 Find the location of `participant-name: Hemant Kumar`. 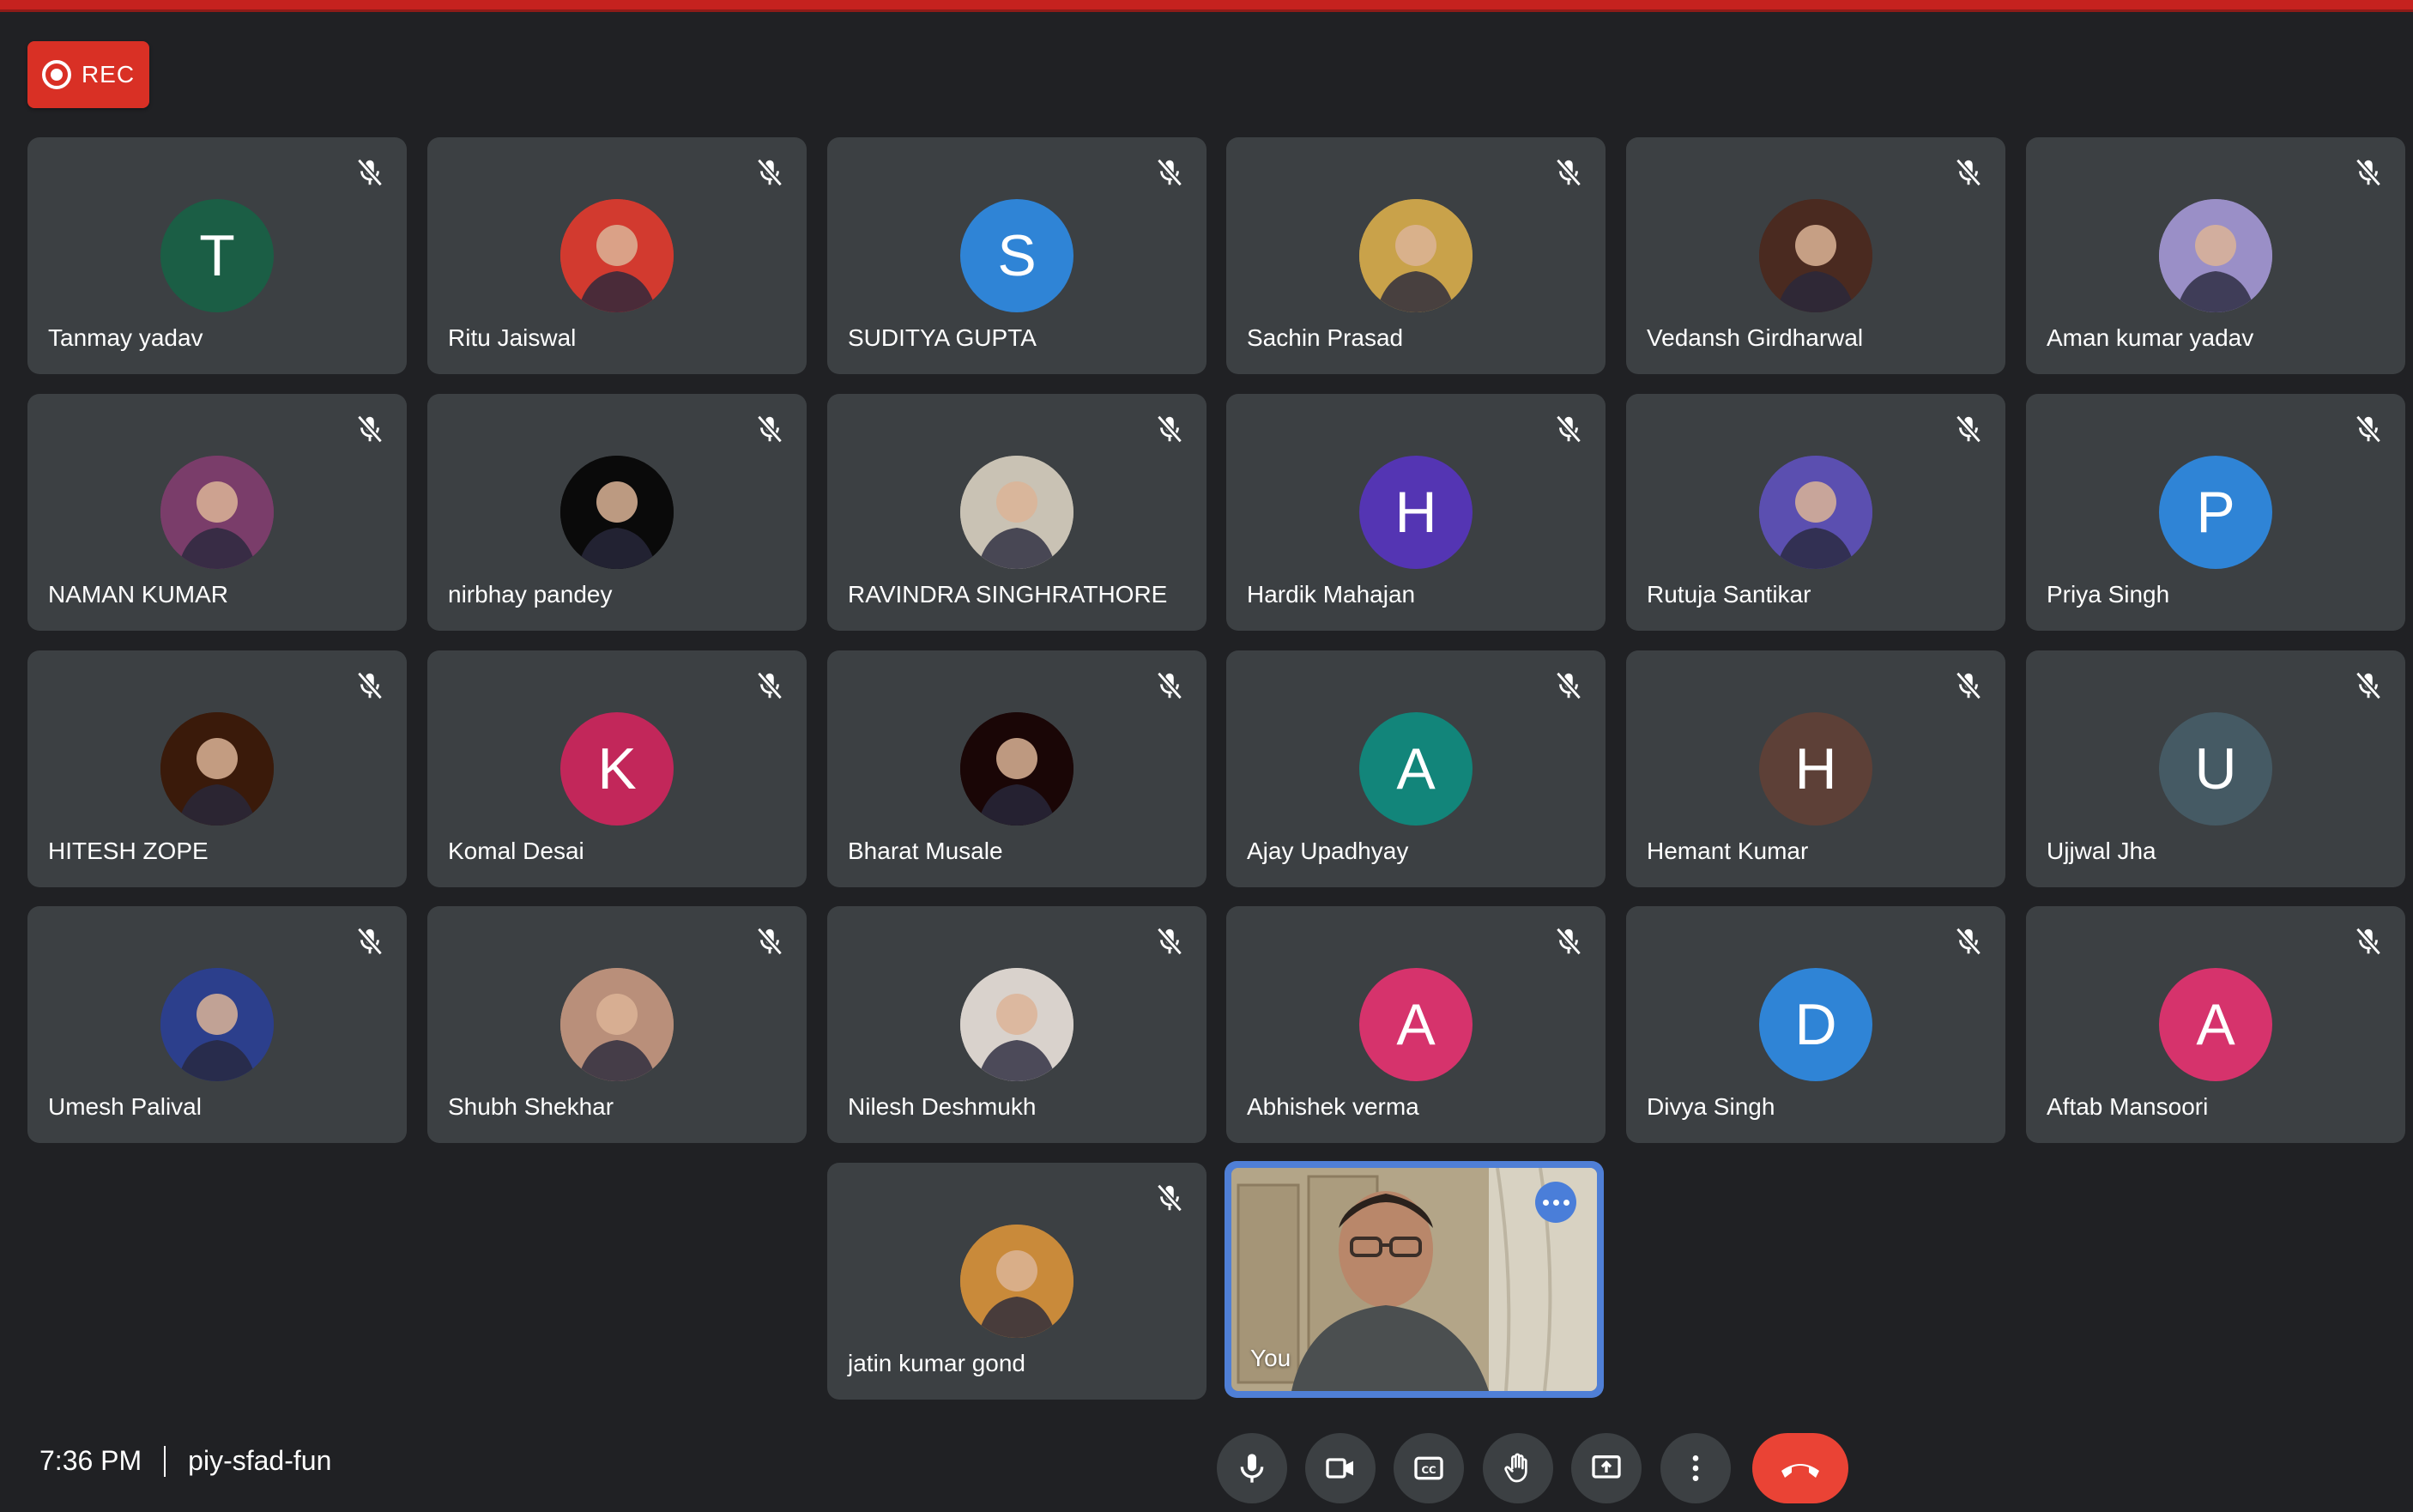

participant-name: Hemant Kumar is located at coordinates (1728, 851).